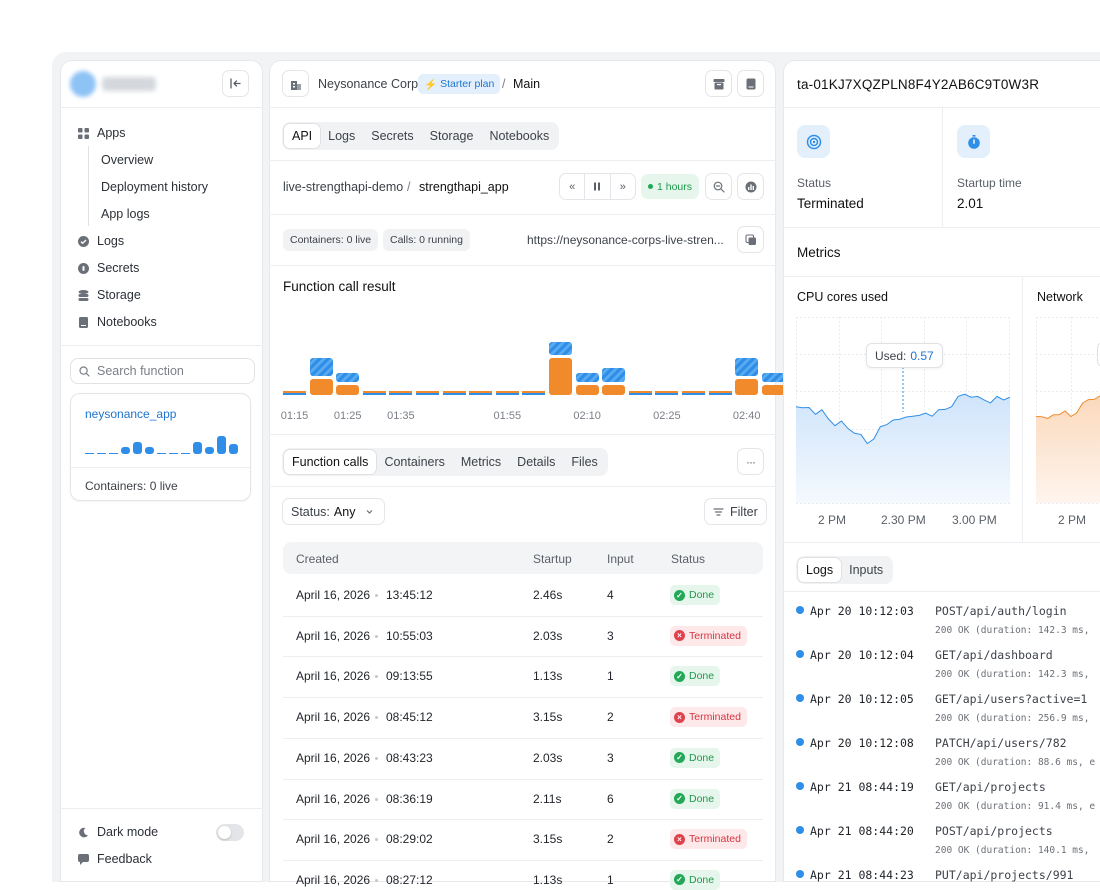 This screenshot has height=890, width=1100. Describe the element at coordinates (127, 160) in the screenshot. I see `sidebar-subitem-overview: Overview` at that location.